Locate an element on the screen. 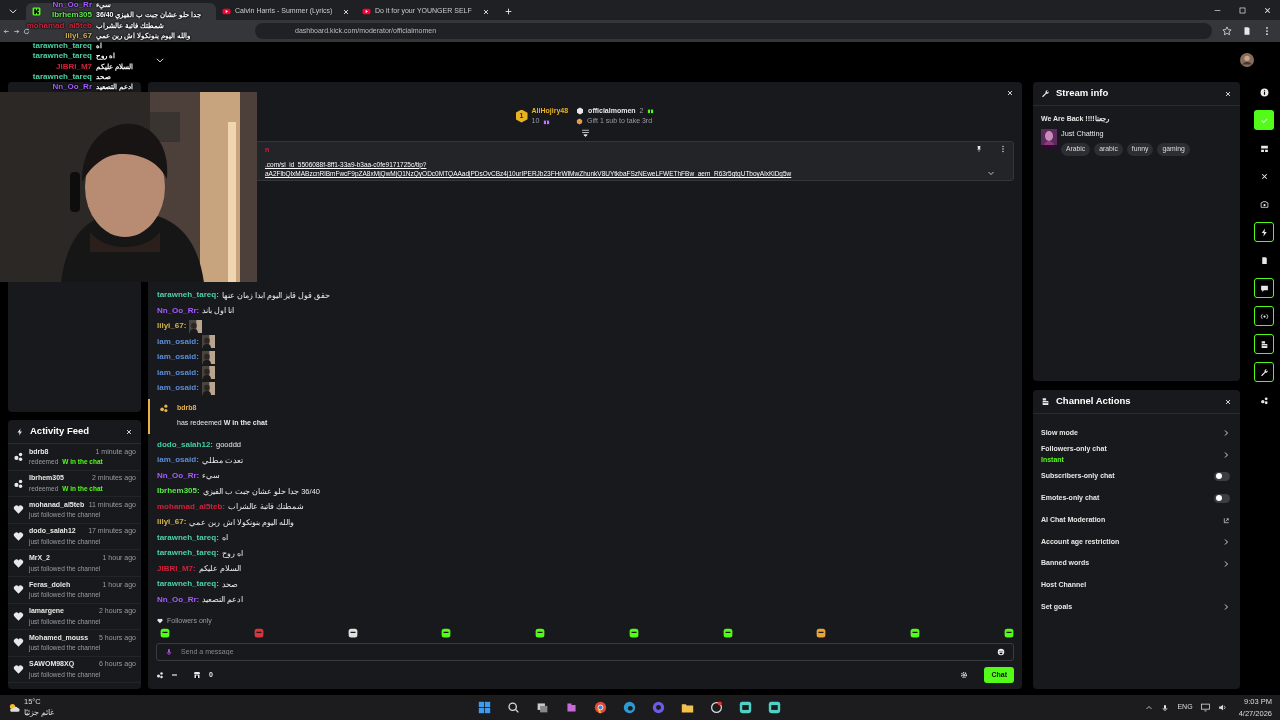 The height and width of the screenshot is (720, 1280). channel-actions-icon is located at coordinates (1045, 401).